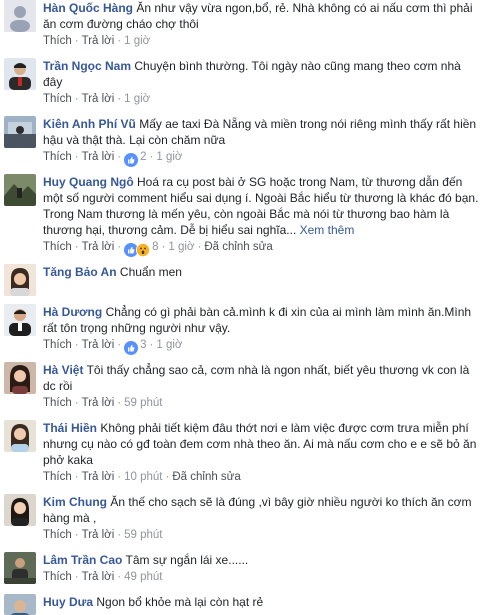  I want to click on comment-actions: Thích · Trả lời · 8 · 1 giờ · Đã chỉnh sửa, so click(263, 249).